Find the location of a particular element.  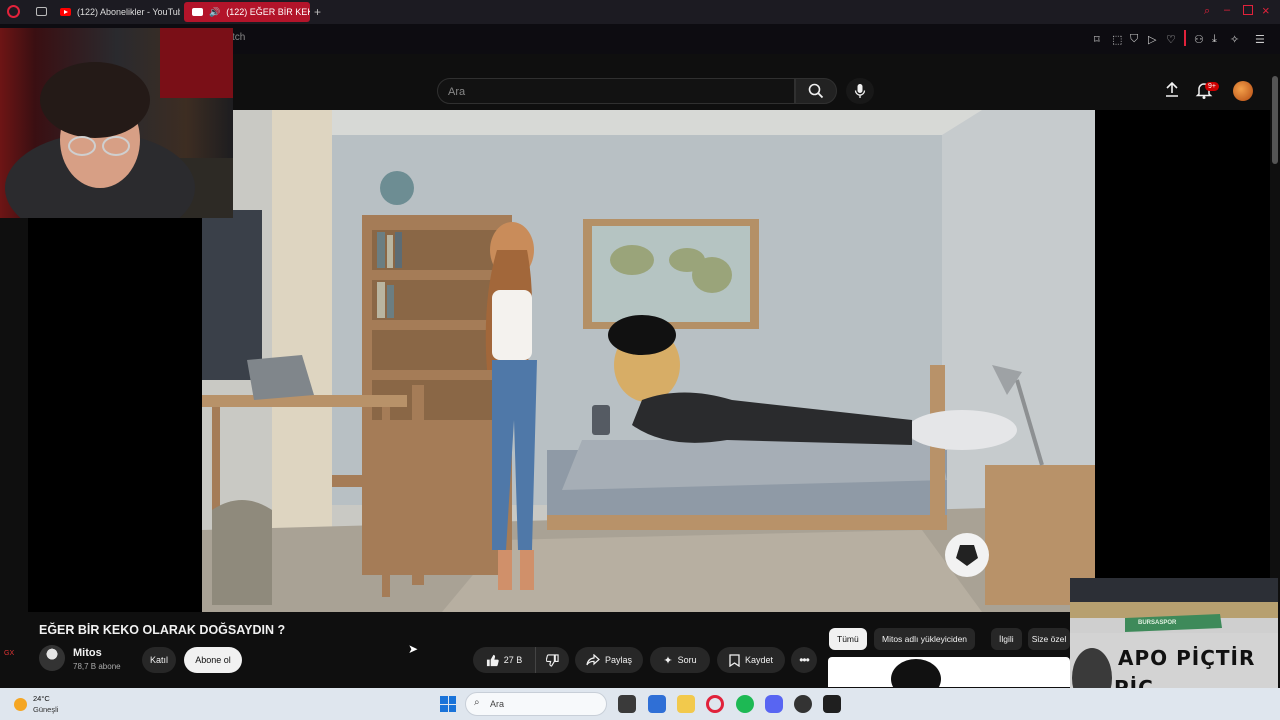

url-text: tch is located at coordinates (238, 37).